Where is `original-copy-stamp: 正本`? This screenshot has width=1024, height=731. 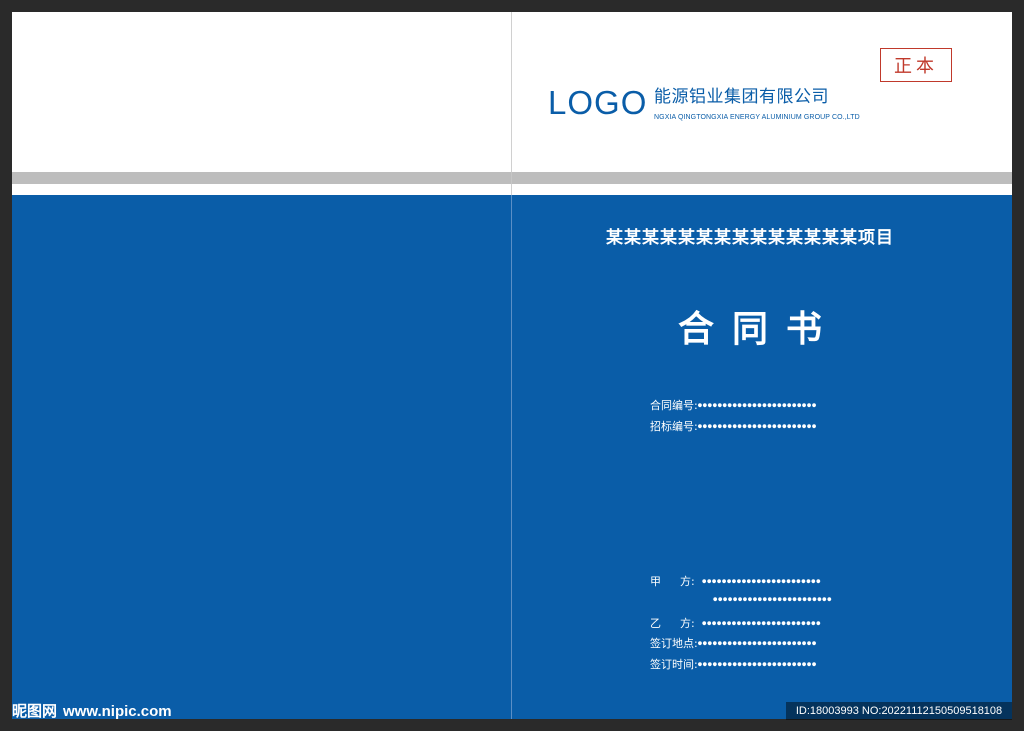 original-copy-stamp: 正本 is located at coordinates (916, 65).